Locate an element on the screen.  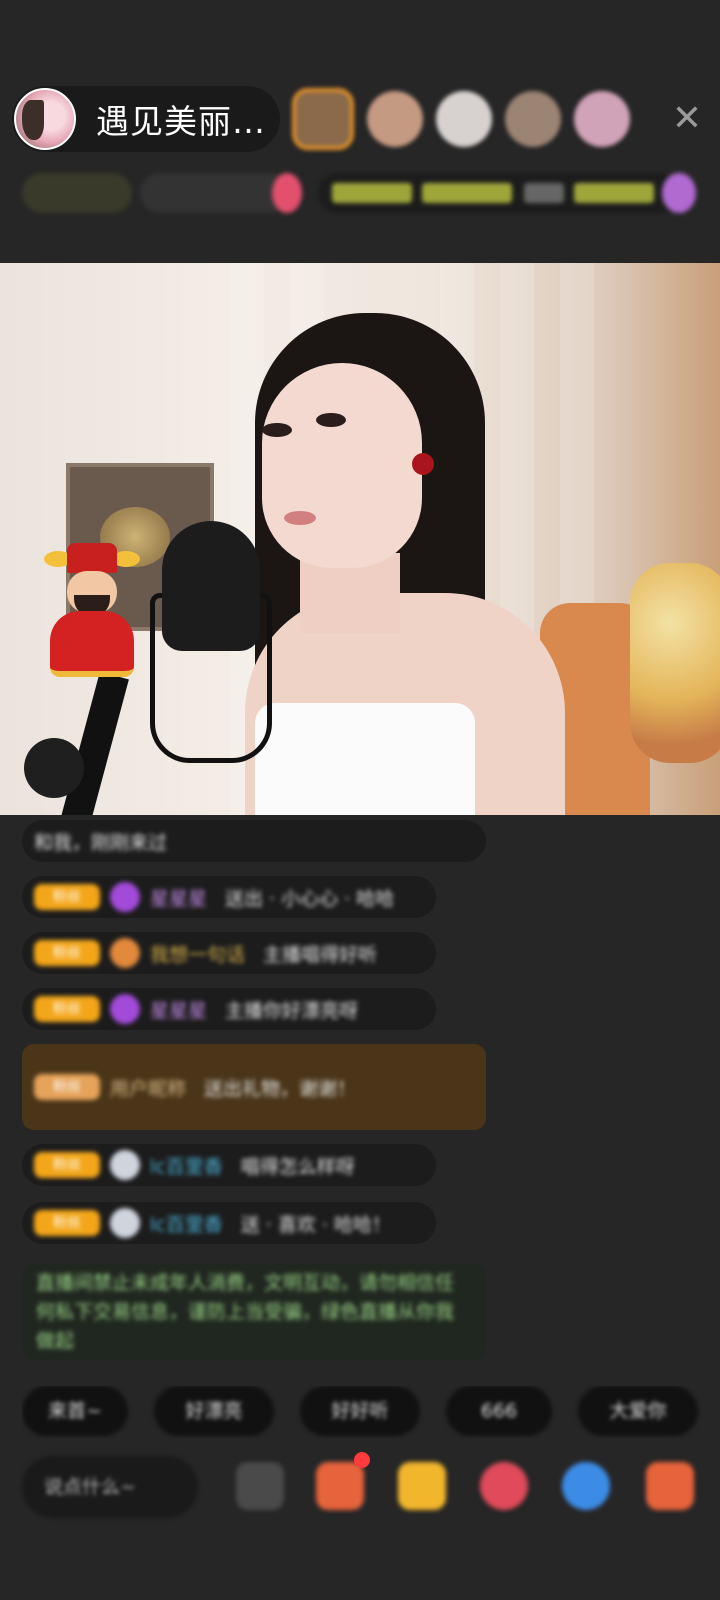
username: 用户昵称 is located at coordinates (148, 1087).